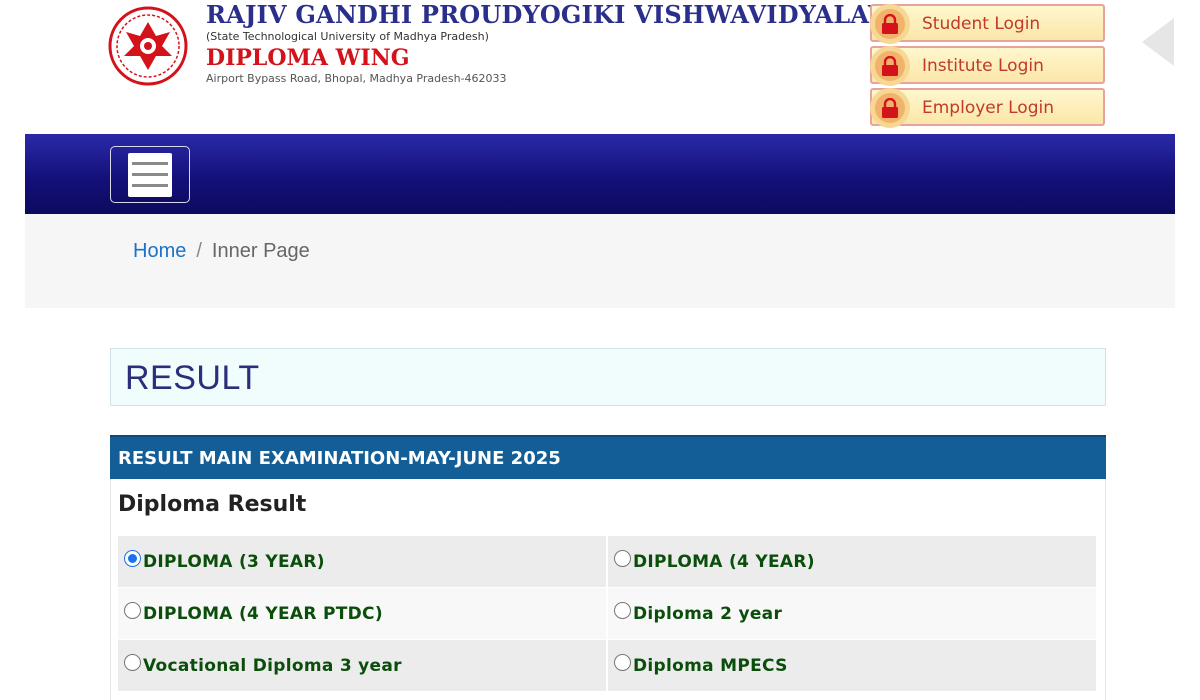  I want to click on option-cell: Diploma MPECS, so click(851, 665).